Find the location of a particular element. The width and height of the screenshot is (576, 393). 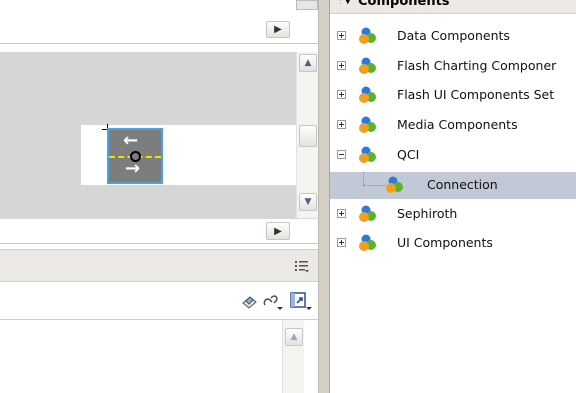

tree-item-sephiroth: Sephiroth is located at coordinates (453, 214).